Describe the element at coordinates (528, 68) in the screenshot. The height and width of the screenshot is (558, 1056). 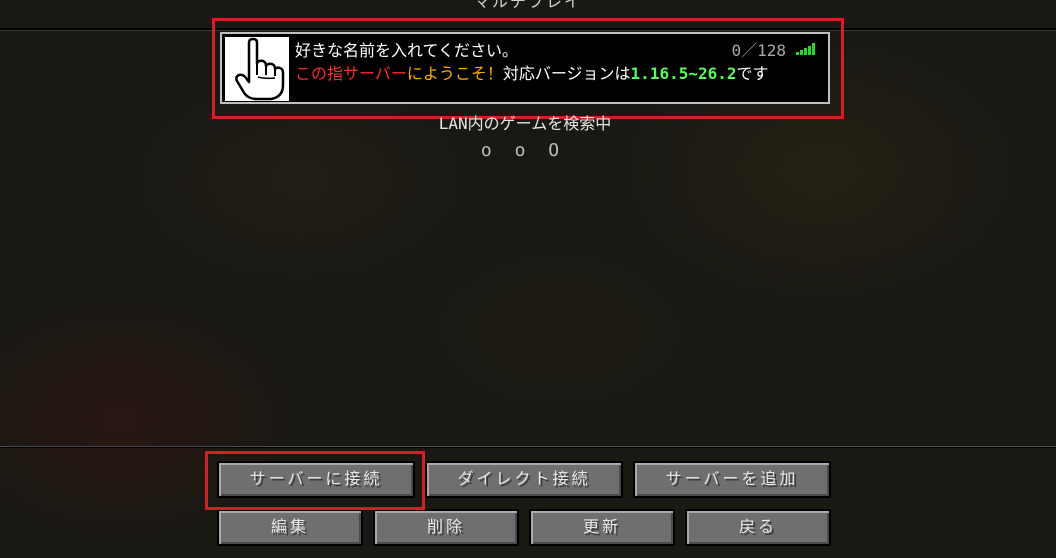
I see `server-entry-highlight` at that location.